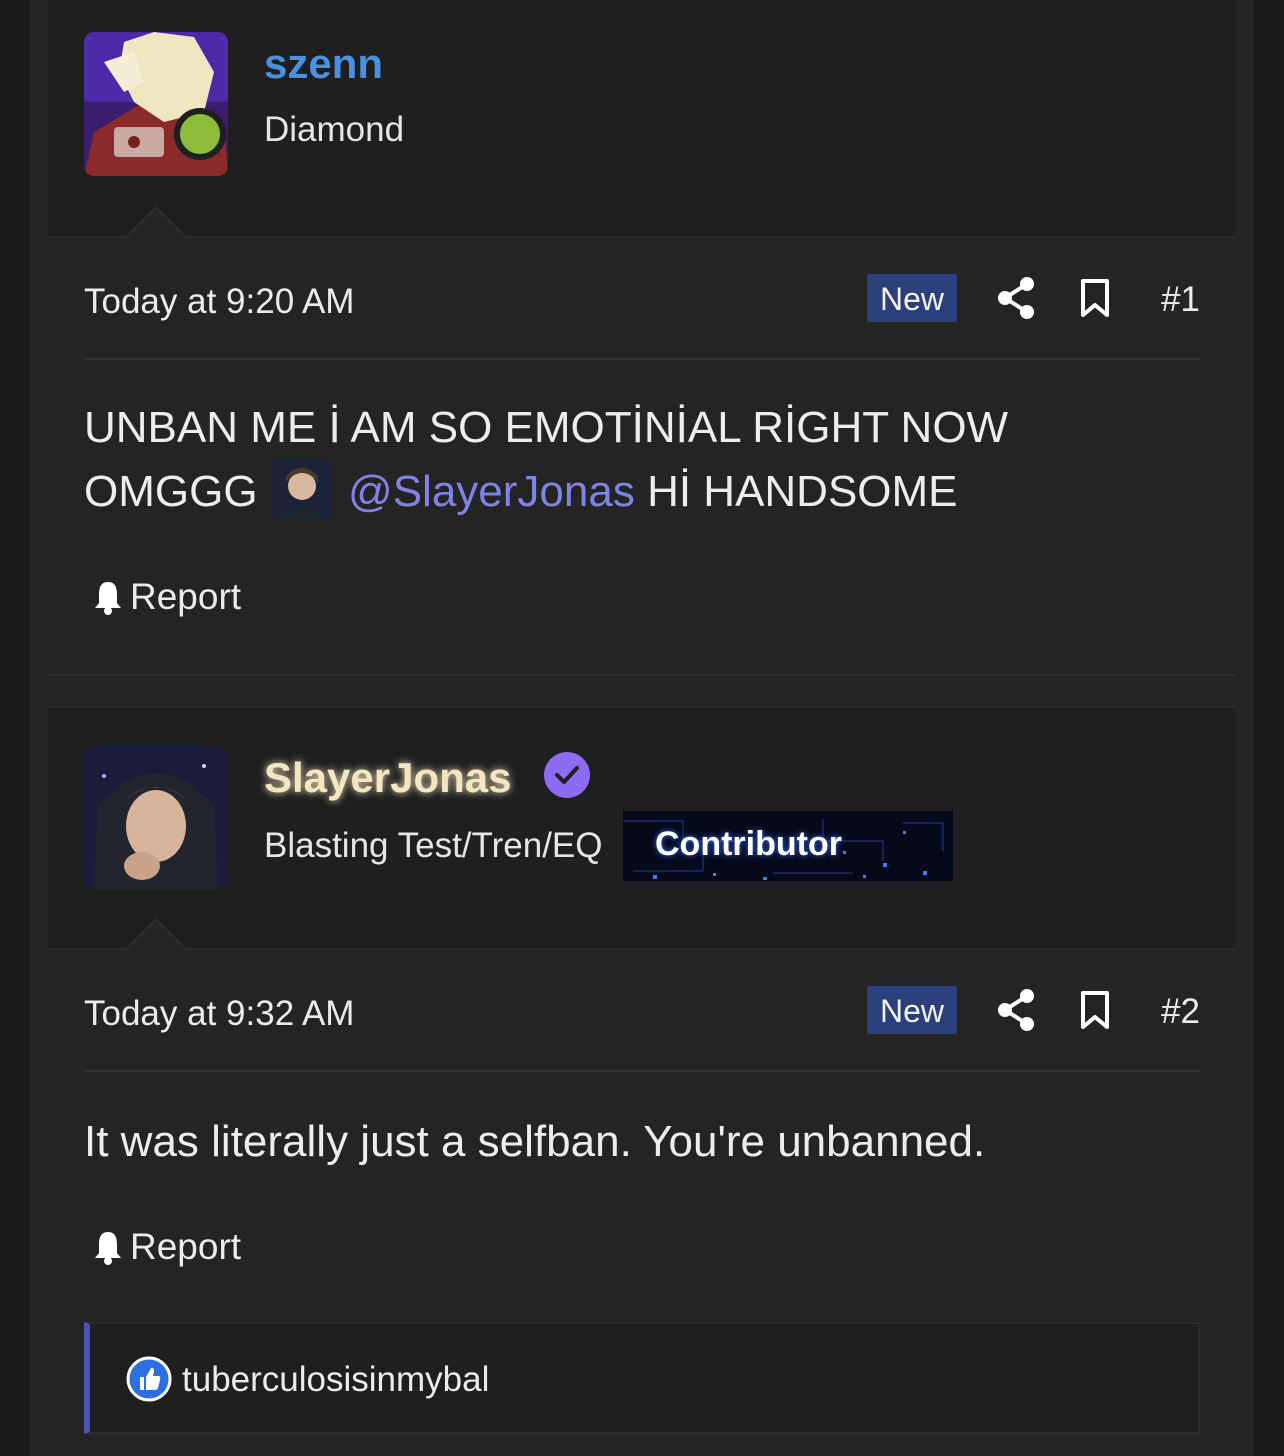  I want to click on post-date: Today at 9:32 AM, so click(219, 1014).